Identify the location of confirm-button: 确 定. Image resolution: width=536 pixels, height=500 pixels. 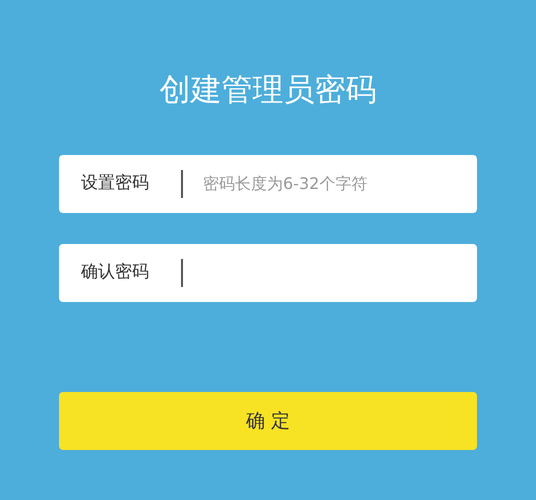
(268, 421).